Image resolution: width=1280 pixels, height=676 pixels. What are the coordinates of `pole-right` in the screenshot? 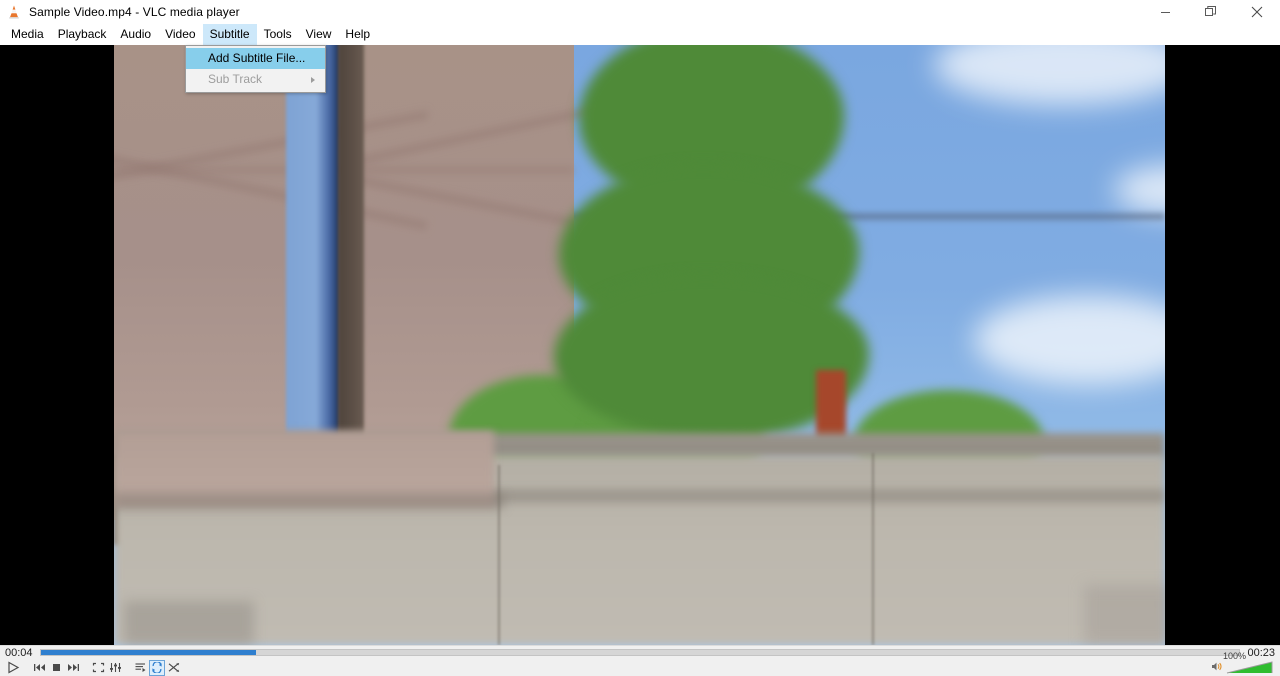 It's located at (873, 549).